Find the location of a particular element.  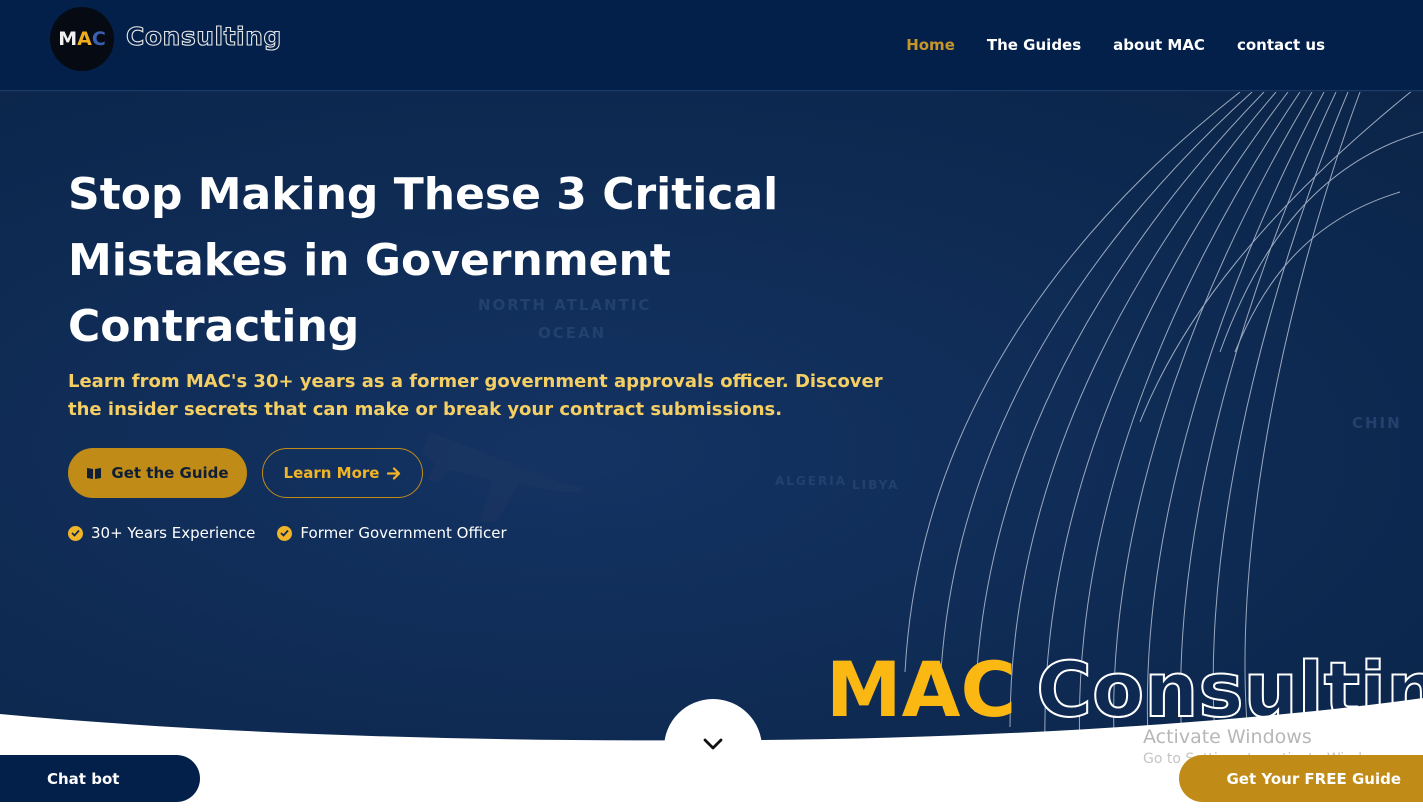

get-the-guide-label: Get the Guide is located at coordinates (170, 473).